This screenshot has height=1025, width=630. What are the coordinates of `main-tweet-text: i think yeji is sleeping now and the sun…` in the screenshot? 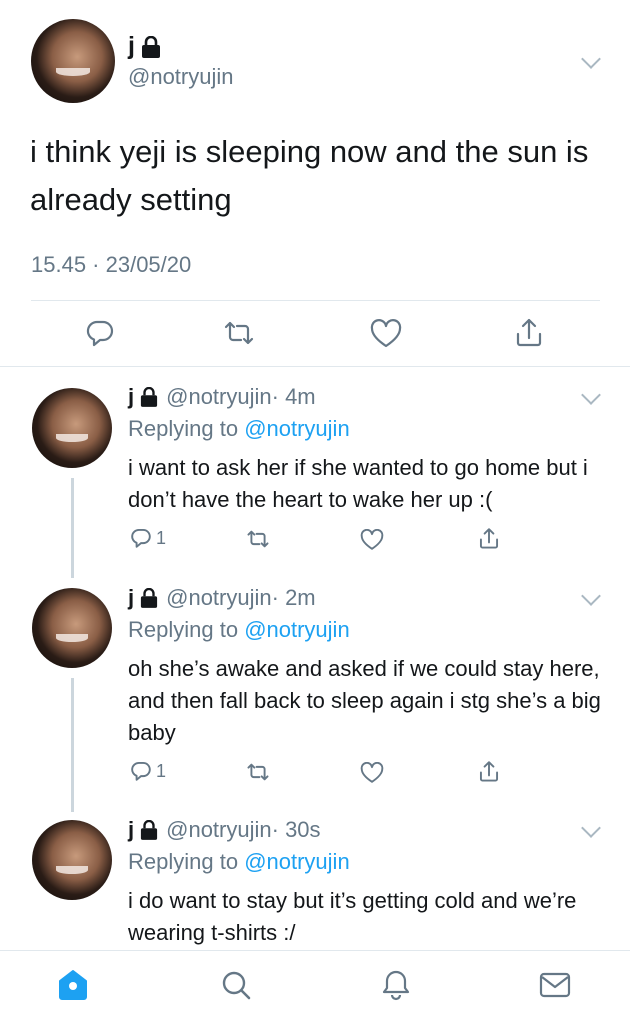 It's located at (309, 175).